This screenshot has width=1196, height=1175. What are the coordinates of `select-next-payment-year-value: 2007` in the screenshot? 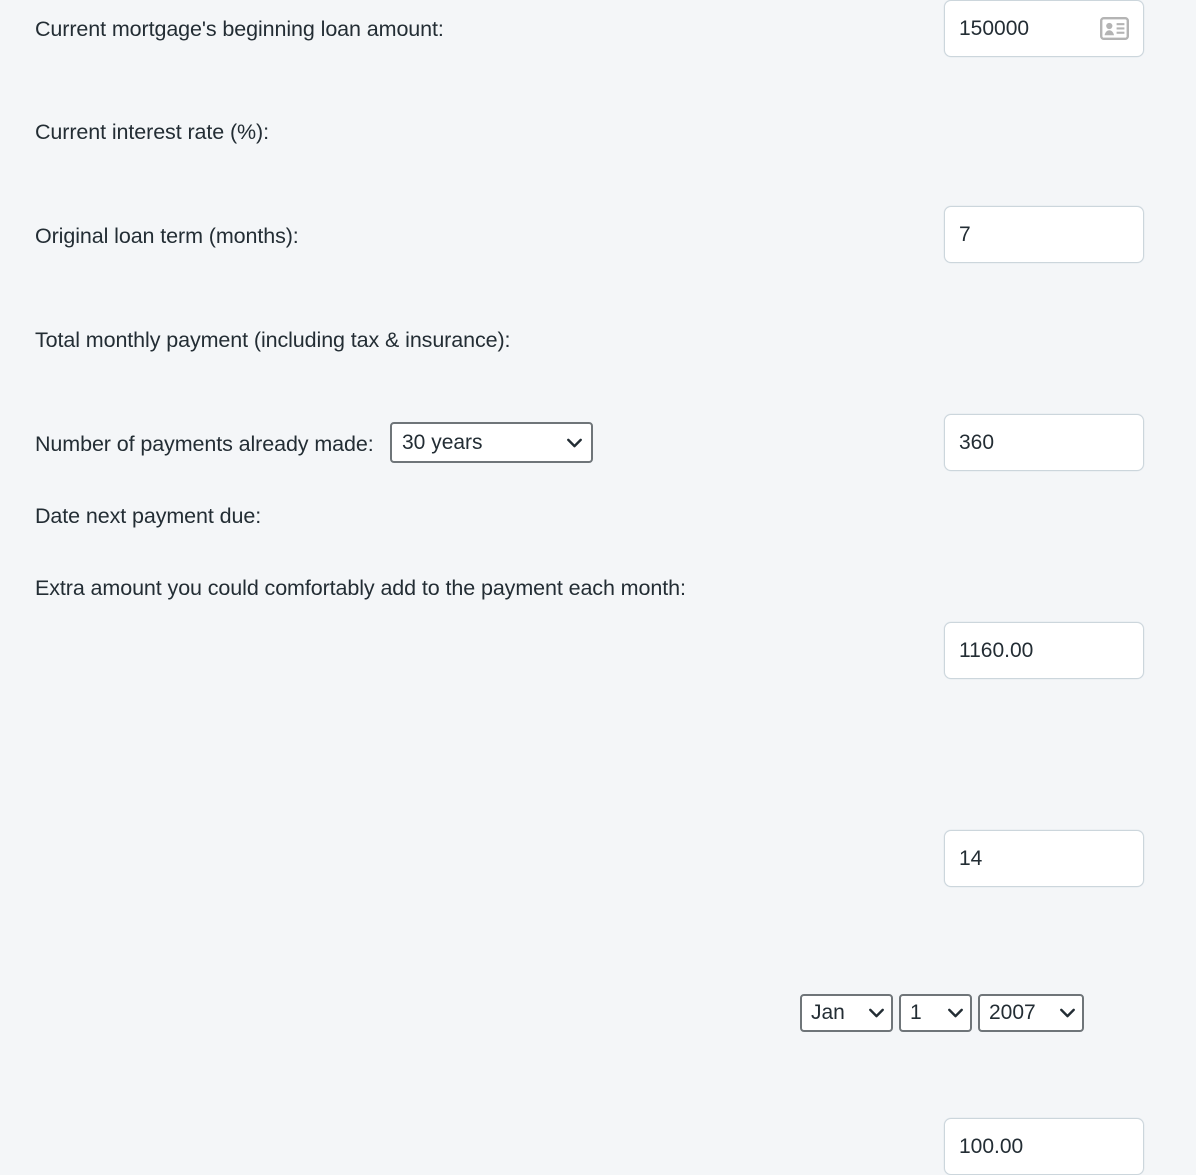 It's located at (1012, 1012).